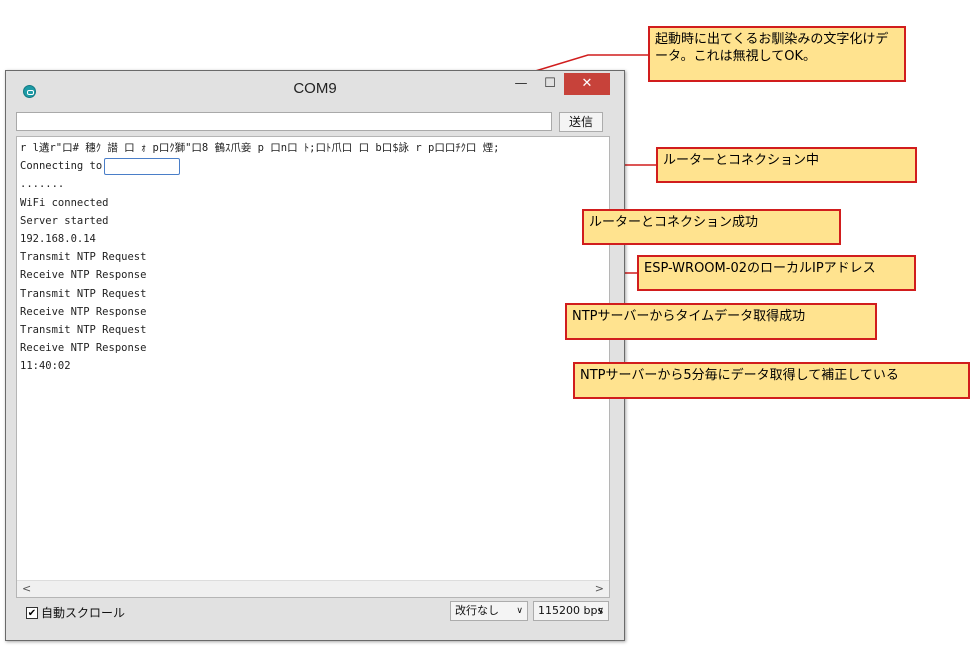 This screenshot has width=977, height=660. I want to click on line-ending-select: 改行なし ∨, so click(489, 611).